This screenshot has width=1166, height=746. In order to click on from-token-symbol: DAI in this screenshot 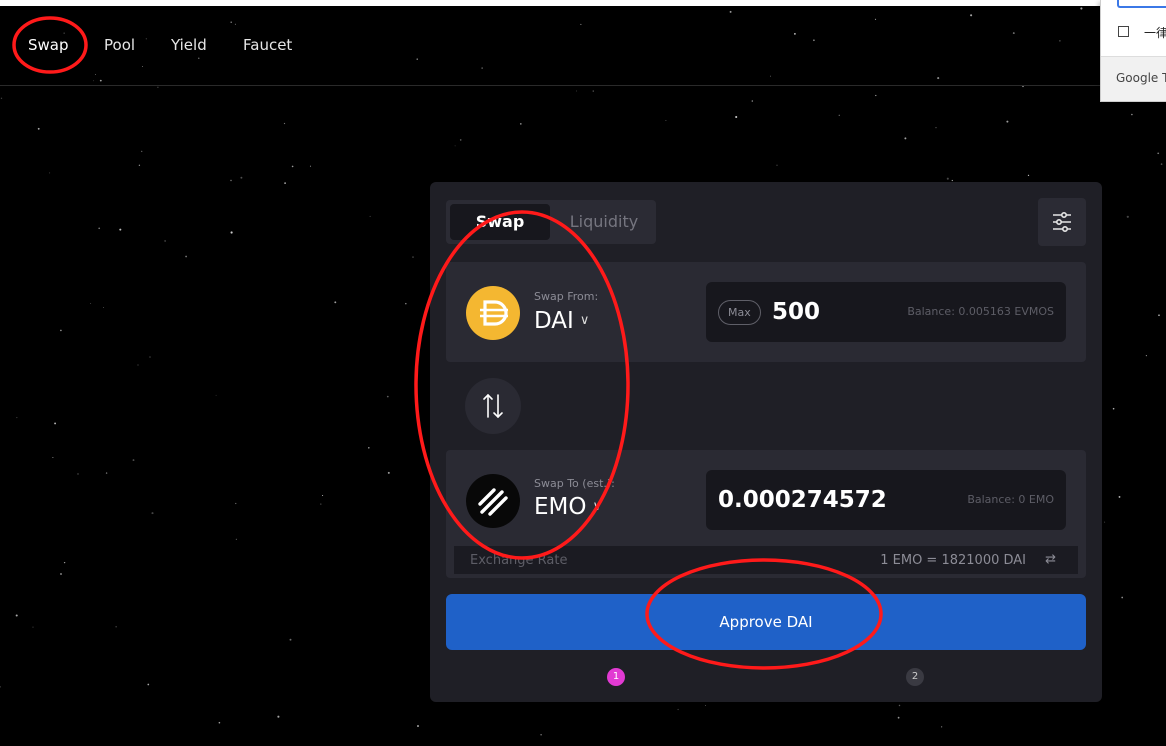, I will do `click(554, 321)`.